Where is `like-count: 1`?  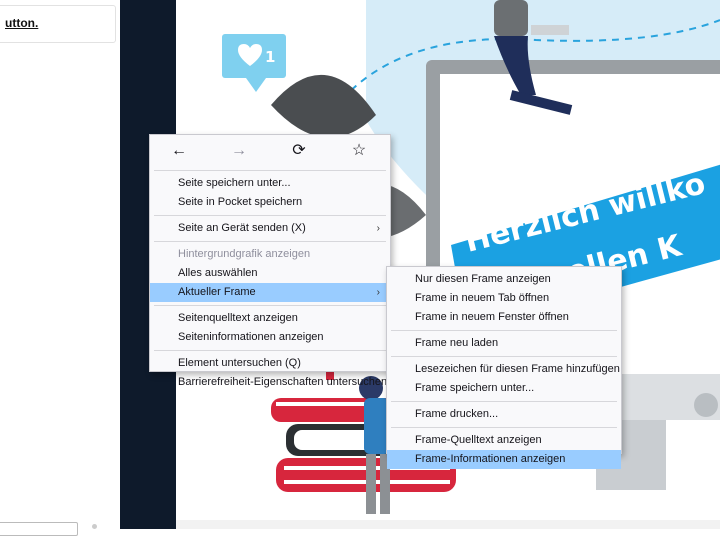 like-count: 1 is located at coordinates (270, 57).